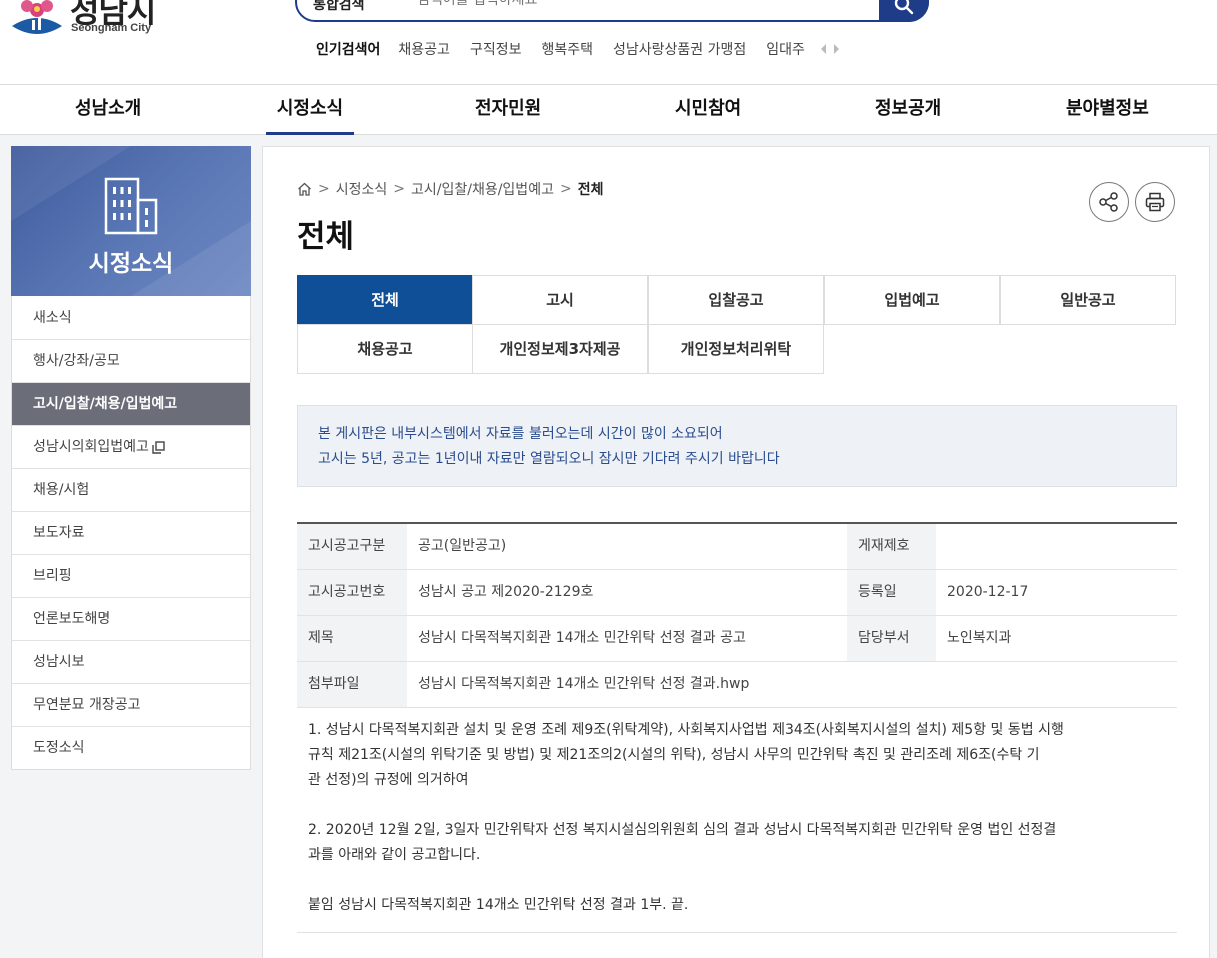 This screenshot has width=1217, height=958. I want to click on sidebar-item-label: 도정소식, so click(59, 748).